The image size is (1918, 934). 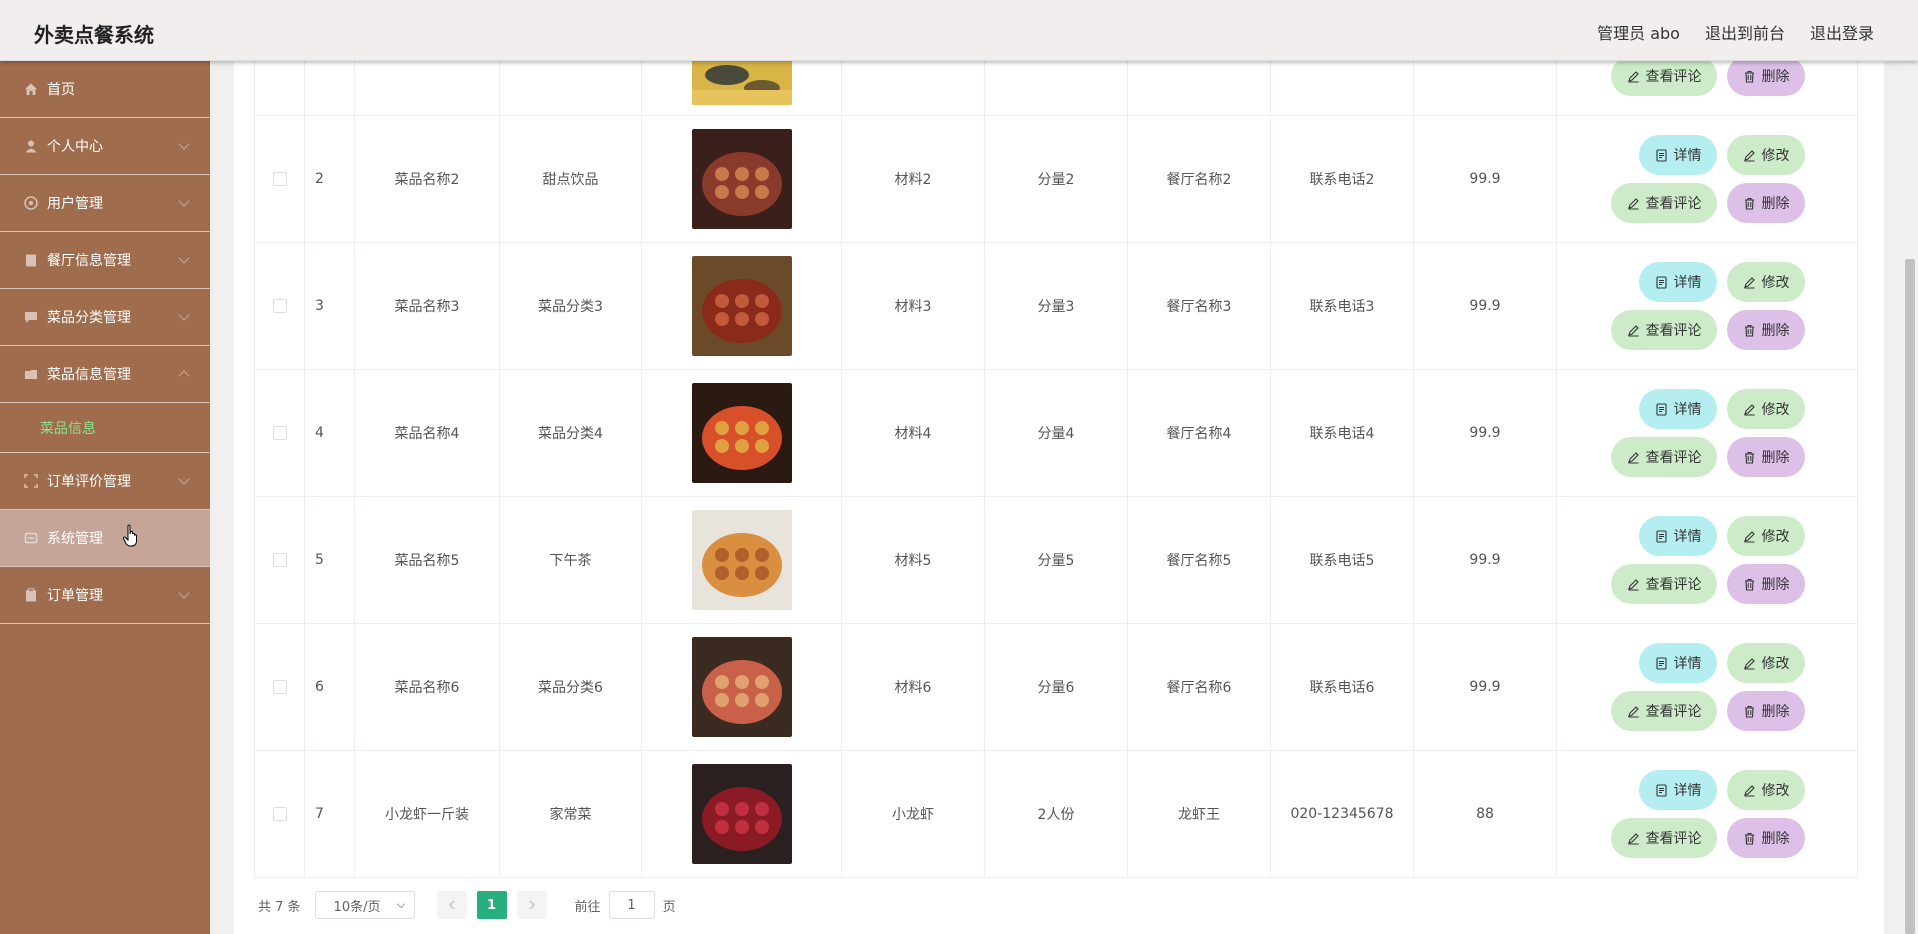 What do you see at coordinates (105, 146) in the screenshot?
I see `sidebar-item-profile: 个人中心` at bounding box center [105, 146].